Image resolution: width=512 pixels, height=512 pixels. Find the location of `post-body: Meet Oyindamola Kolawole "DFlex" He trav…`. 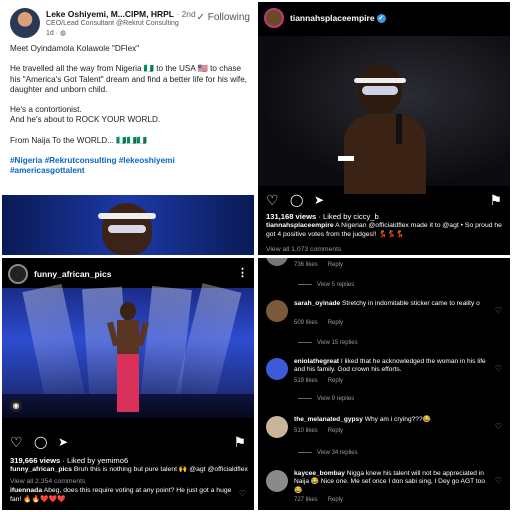

post-body: Meet Oyindamola Kolawole "DFlex" He trav… is located at coordinates (129, 115).